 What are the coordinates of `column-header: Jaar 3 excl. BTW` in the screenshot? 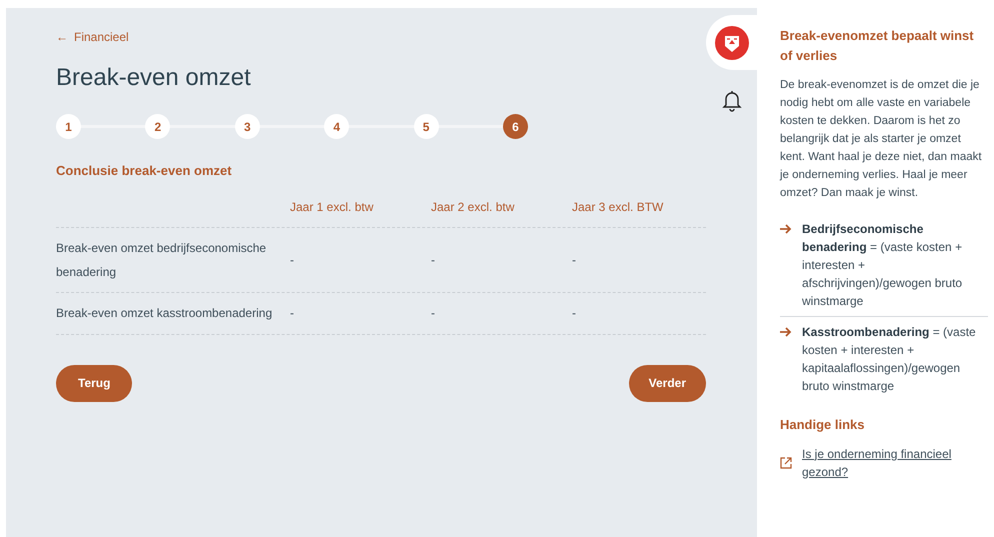 It's located at (618, 207).